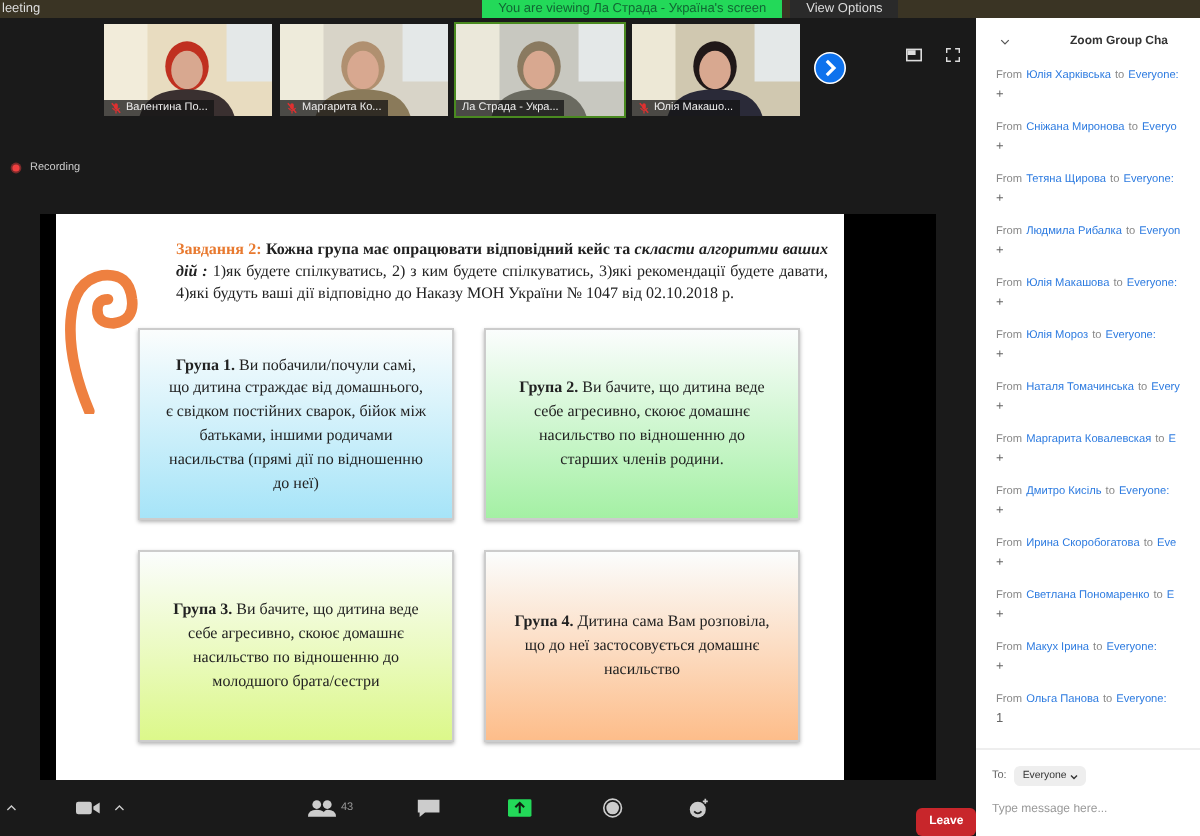 The height and width of the screenshot is (836, 1200). What do you see at coordinates (830, 68) in the screenshot?
I see `next-page-icon` at bounding box center [830, 68].